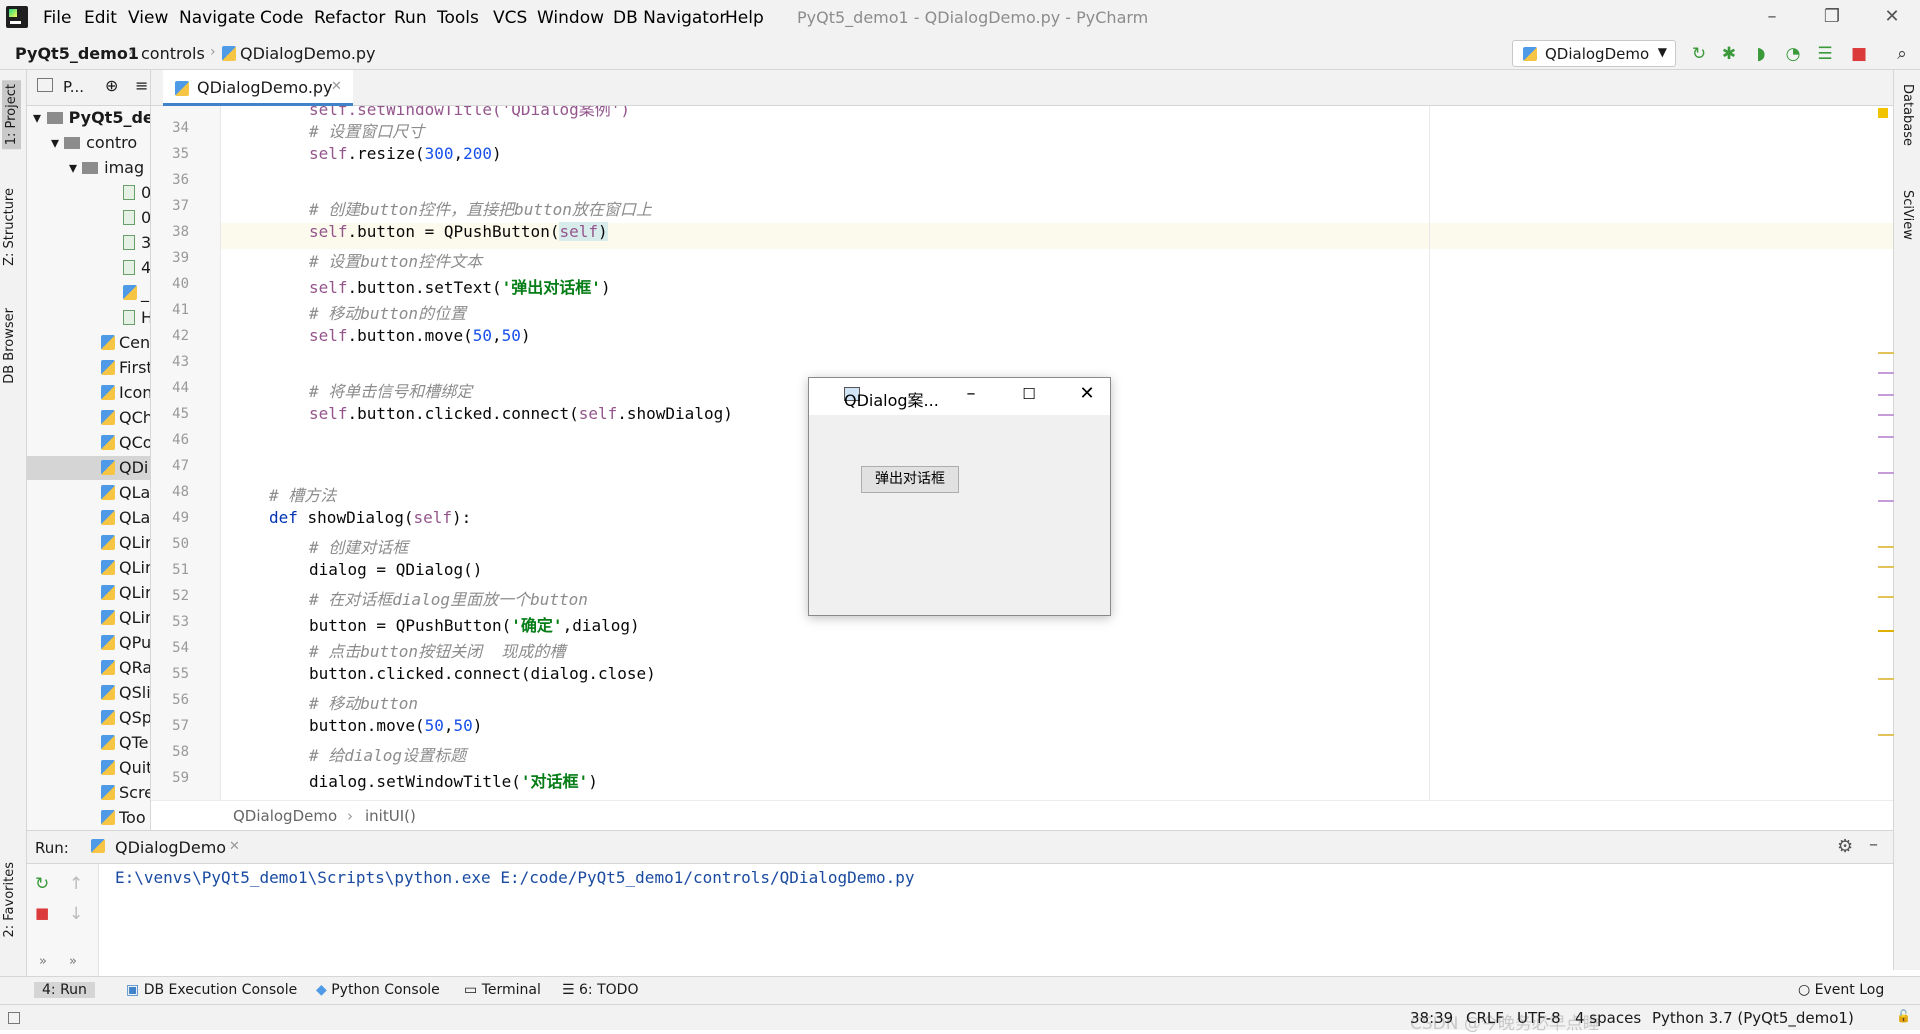  I want to click on menu-db-navigator: DB Navigator, so click(669, 18).